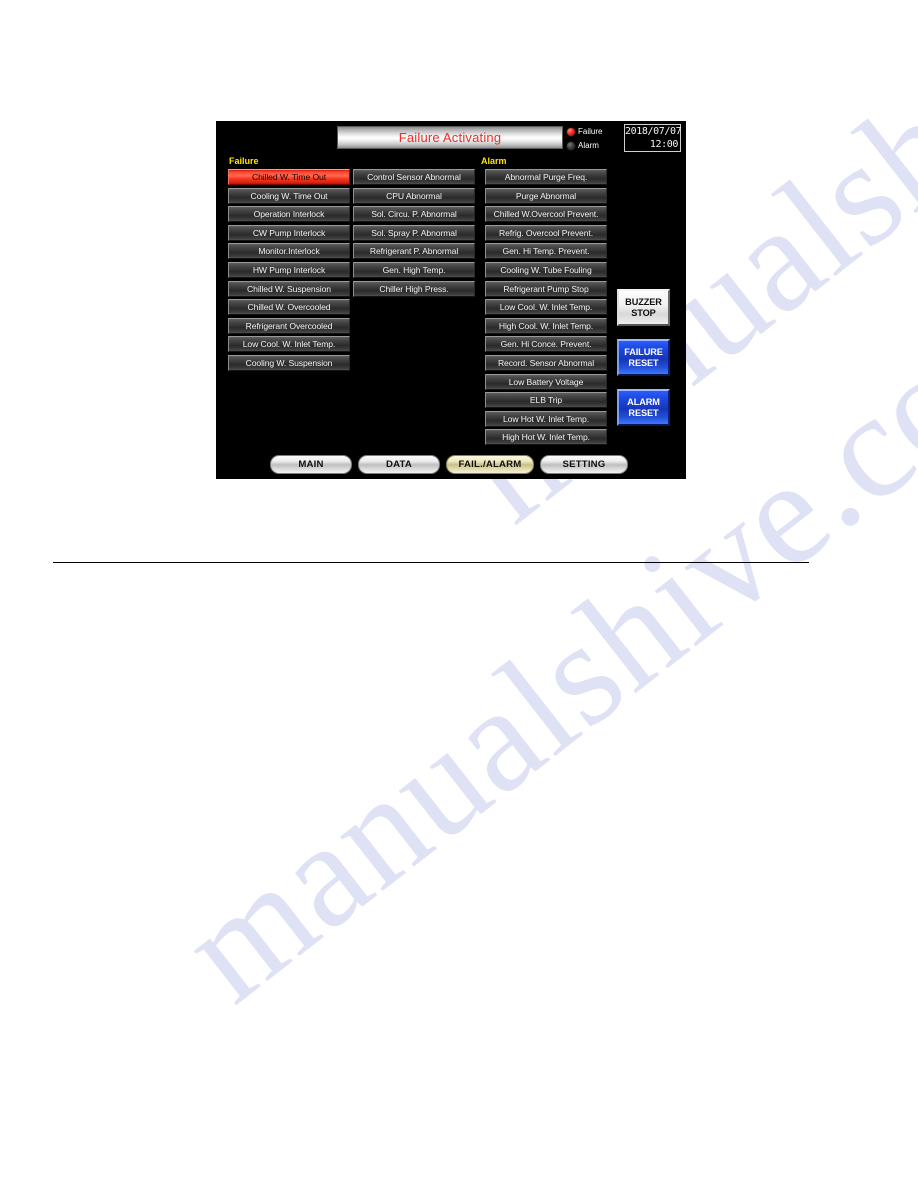  Describe the element at coordinates (289, 177) in the screenshot. I see `failure-item: Chilled W. Time Out` at that location.